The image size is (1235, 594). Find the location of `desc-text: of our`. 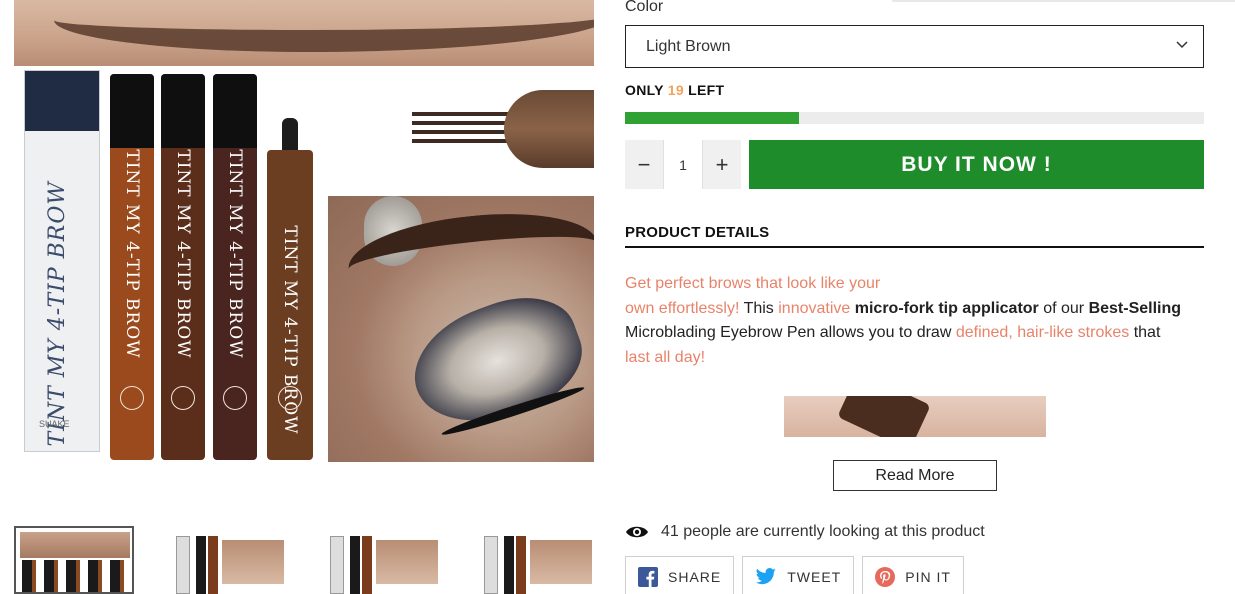

desc-text: of our is located at coordinates (1063, 308).